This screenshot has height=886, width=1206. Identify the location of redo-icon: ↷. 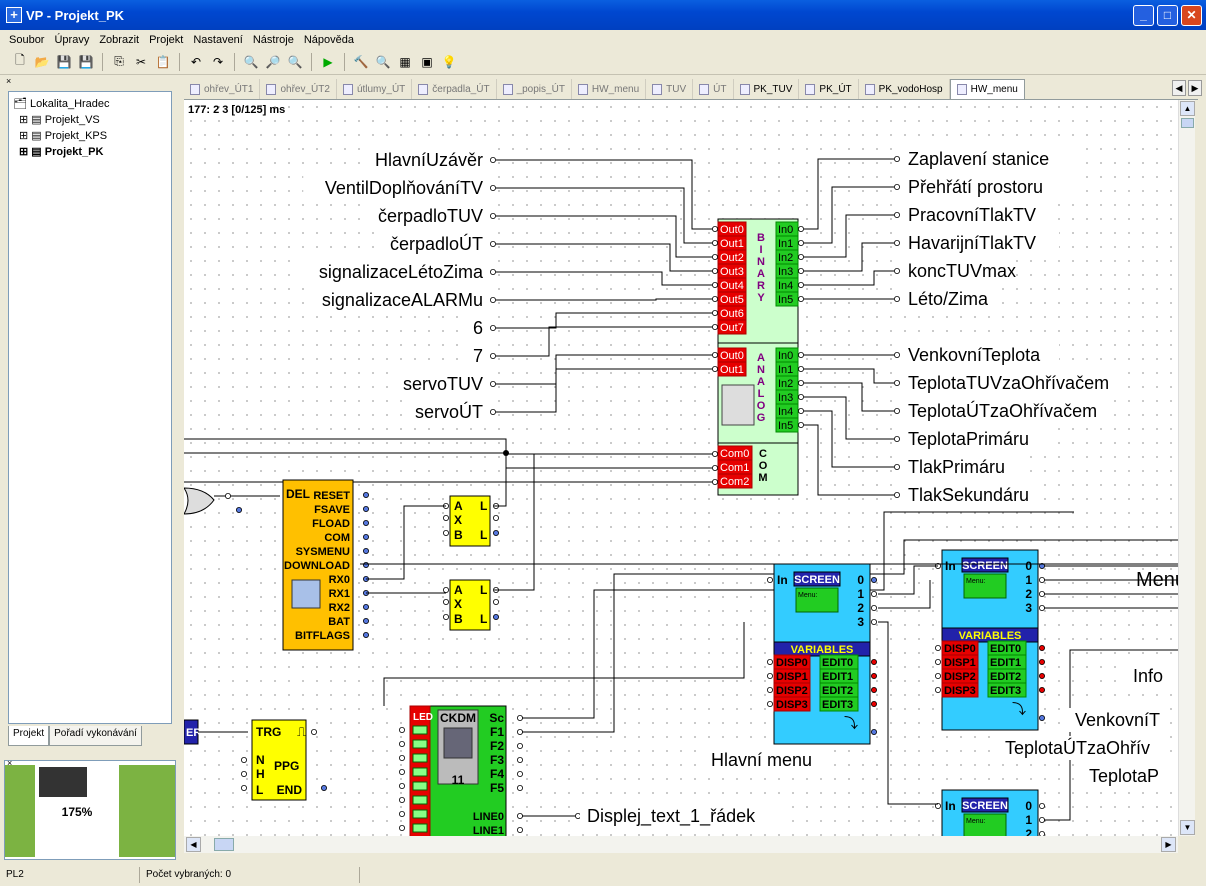
(218, 62).